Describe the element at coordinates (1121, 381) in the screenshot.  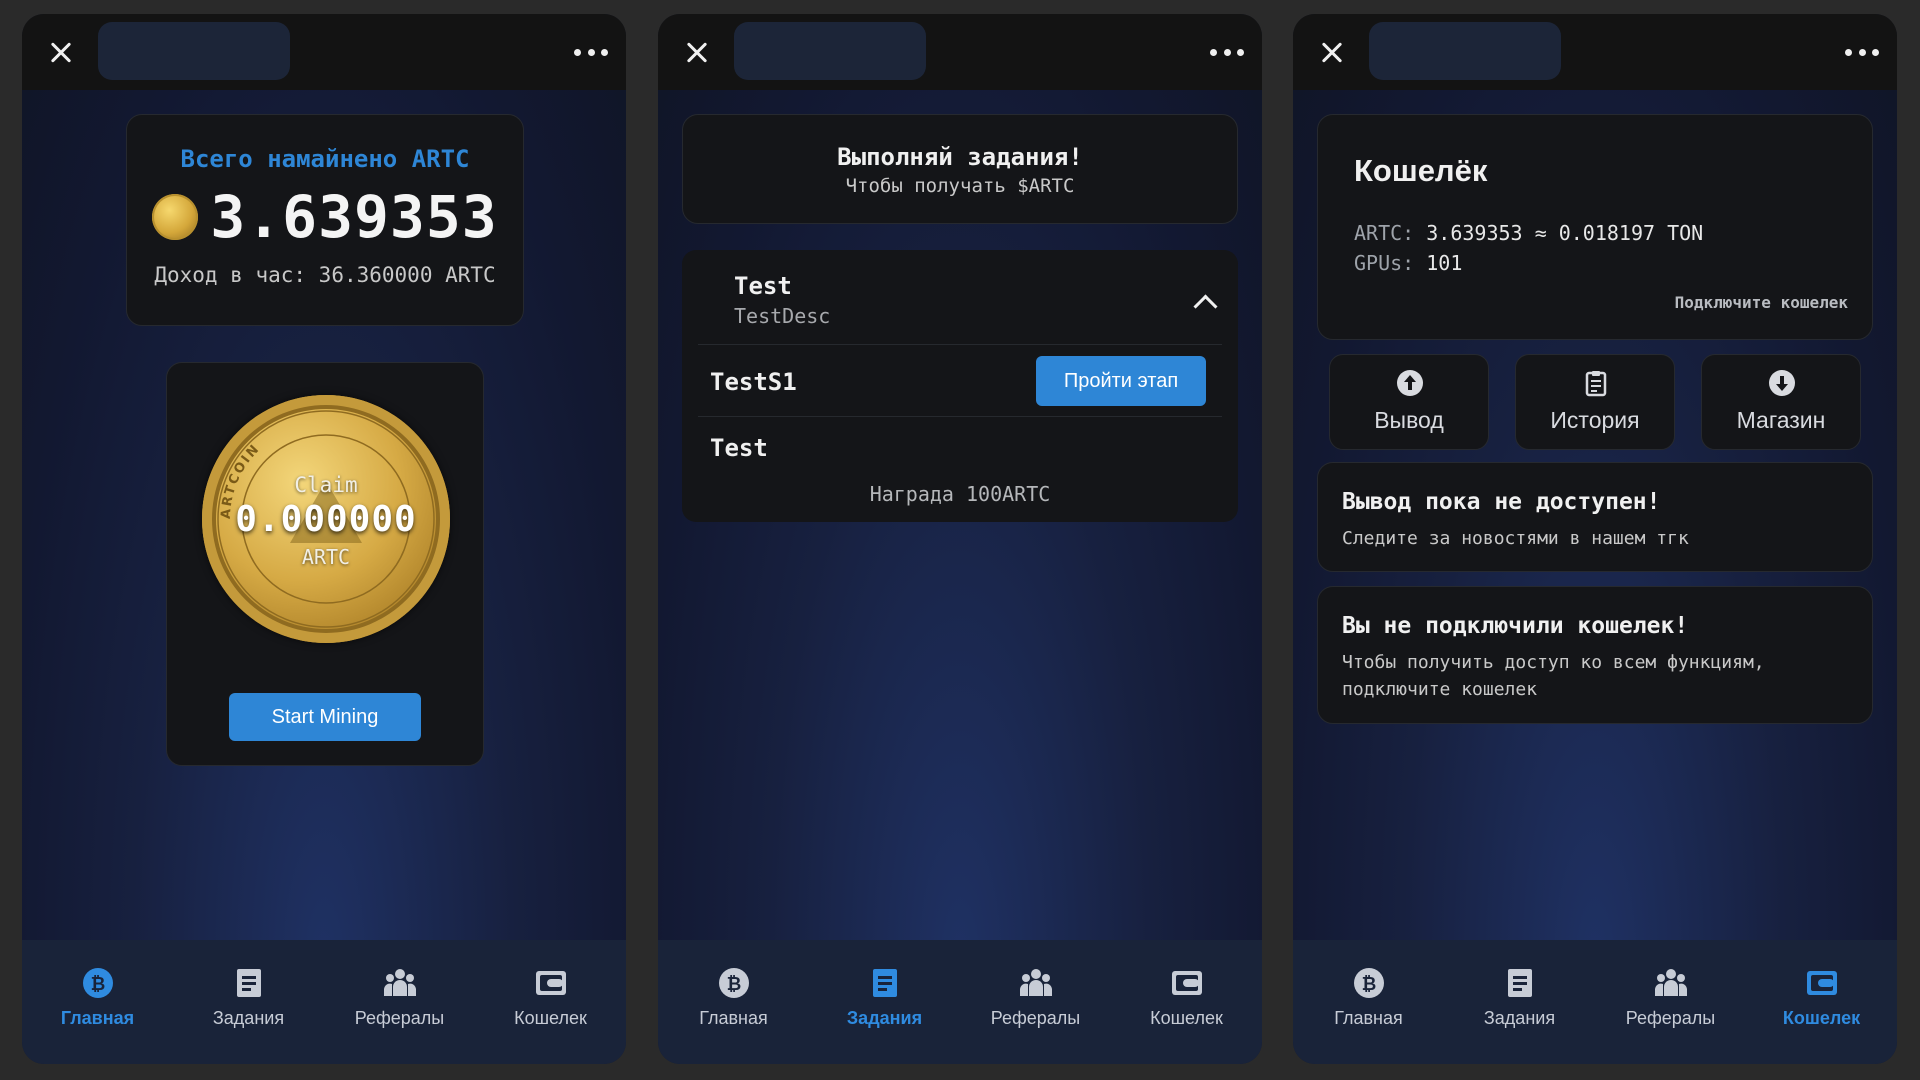
I see `complete-stage-button: Пройти этап` at that location.